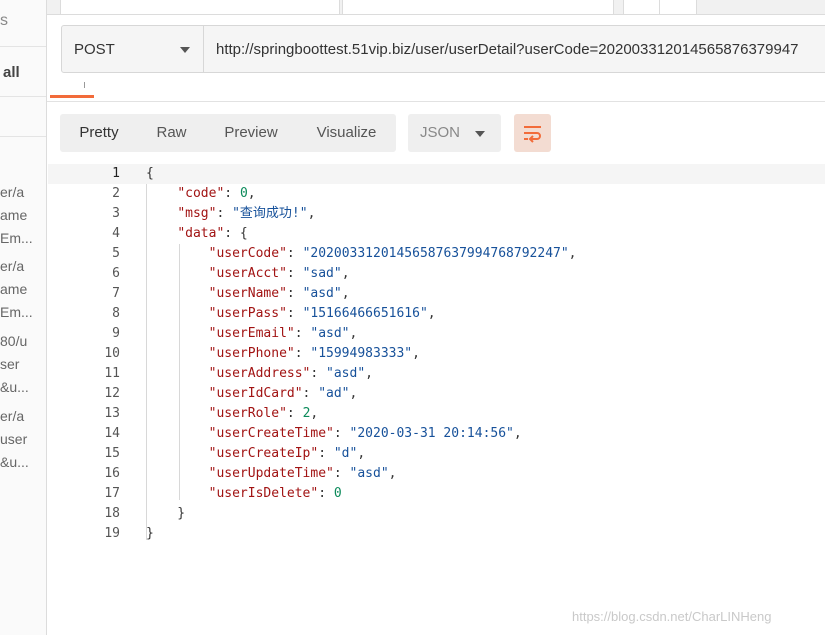  Describe the element at coordinates (279, 293) in the screenshot. I see `code-text: "userName": "asd",` at that location.